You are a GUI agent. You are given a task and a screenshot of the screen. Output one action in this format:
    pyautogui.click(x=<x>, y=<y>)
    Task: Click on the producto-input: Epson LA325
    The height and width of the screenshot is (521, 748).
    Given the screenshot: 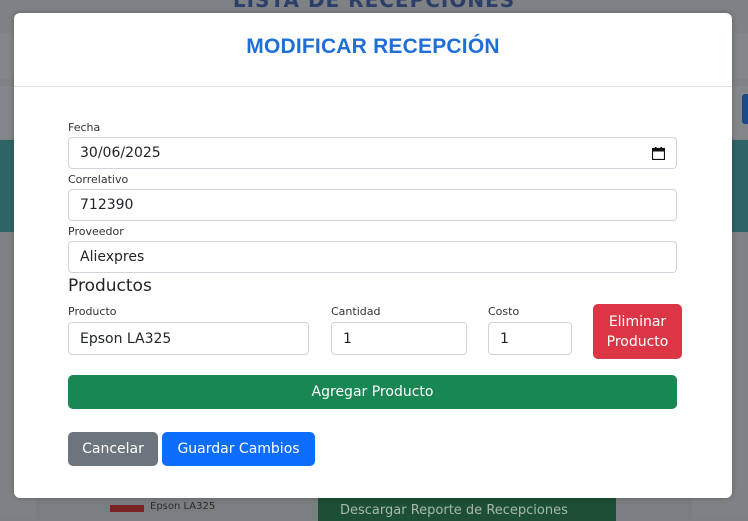 What is the action you would take?
    pyautogui.click(x=188, y=338)
    